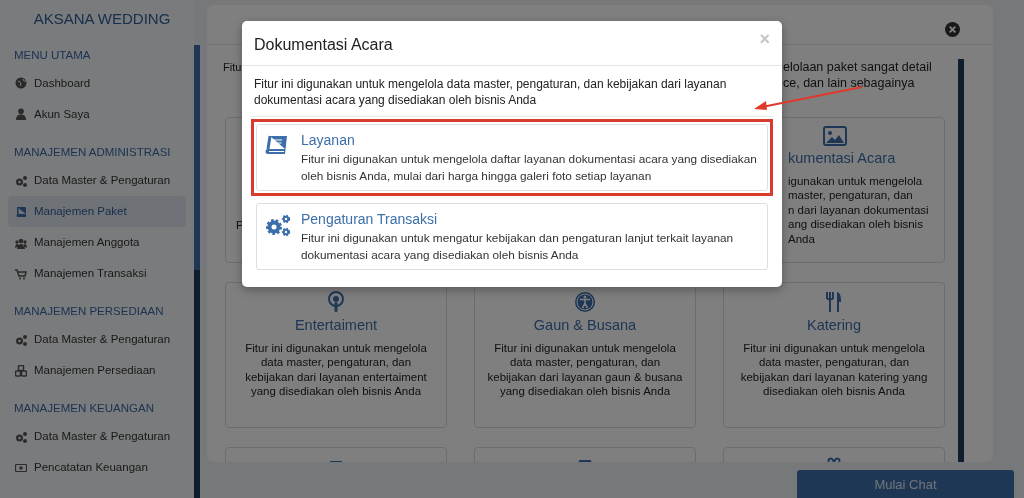 The width and height of the screenshot is (1024, 498). Describe the element at coordinates (97, 114) in the screenshot. I see `sidebar-item: Akun Saya` at that location.